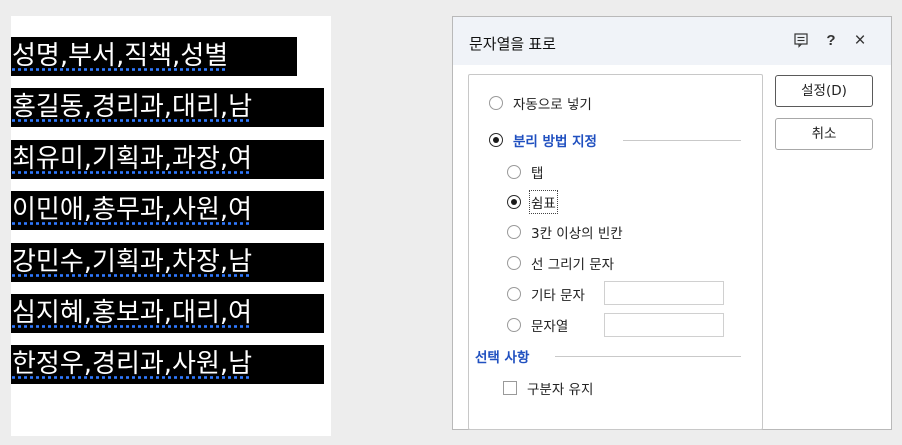 The width and height of the screenshot is (902, 445). What do you see at coordinates (496, 103) in the screenshot?
I see `auto-fill-radio` at bounding box center [496, 103].